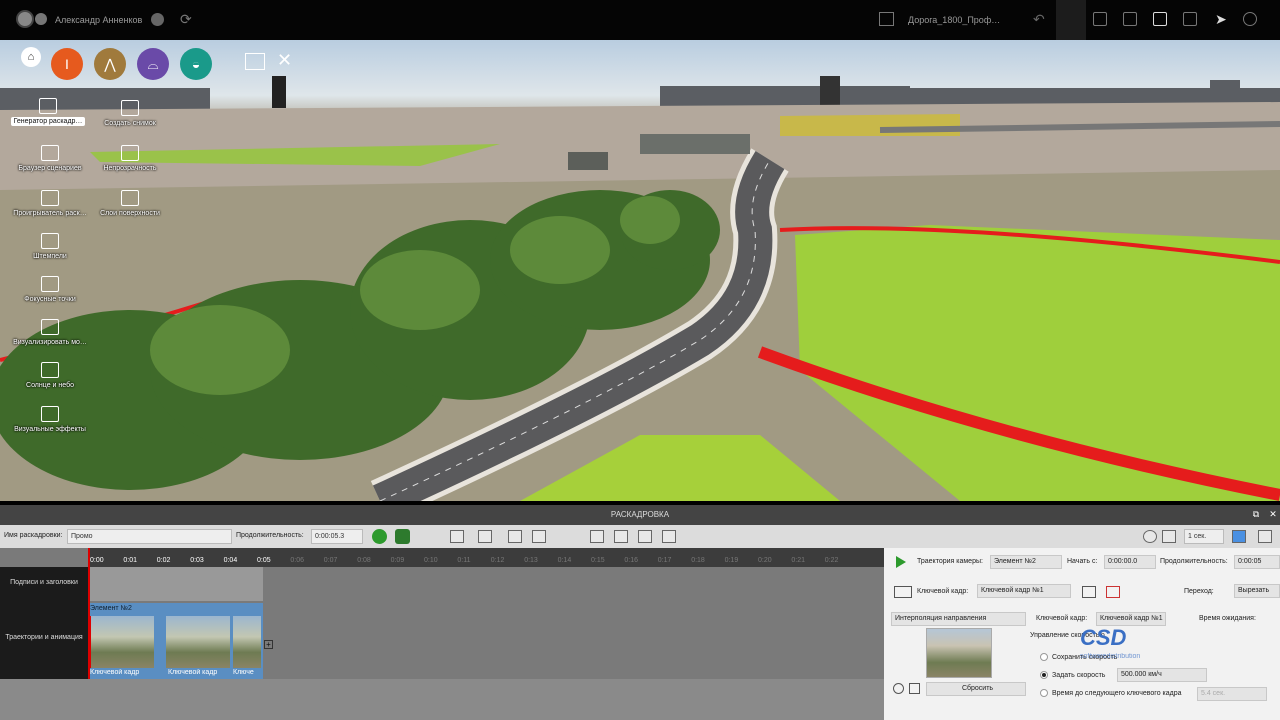 The image size is (1280, 720). What do you see at coordinates (485, 536) in the screenshot?
I see `zoom-icon` at bounding box center [485, 536].